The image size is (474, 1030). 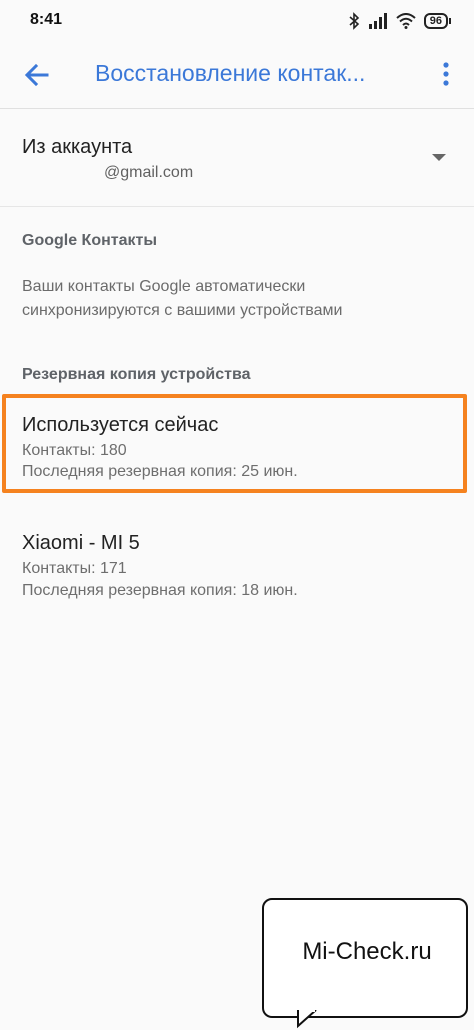 I want to click on highlight-frame, so click(x=234, y=443).